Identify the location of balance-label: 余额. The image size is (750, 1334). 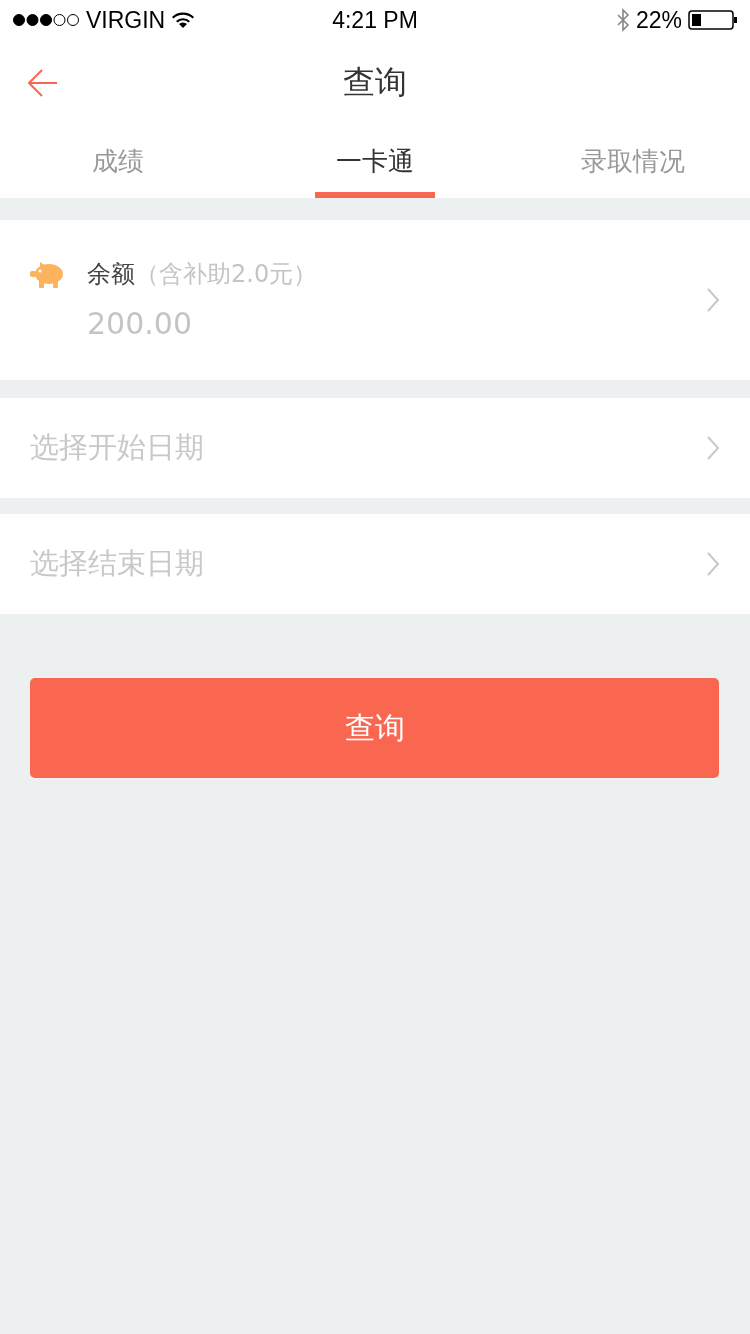
(111, 274).